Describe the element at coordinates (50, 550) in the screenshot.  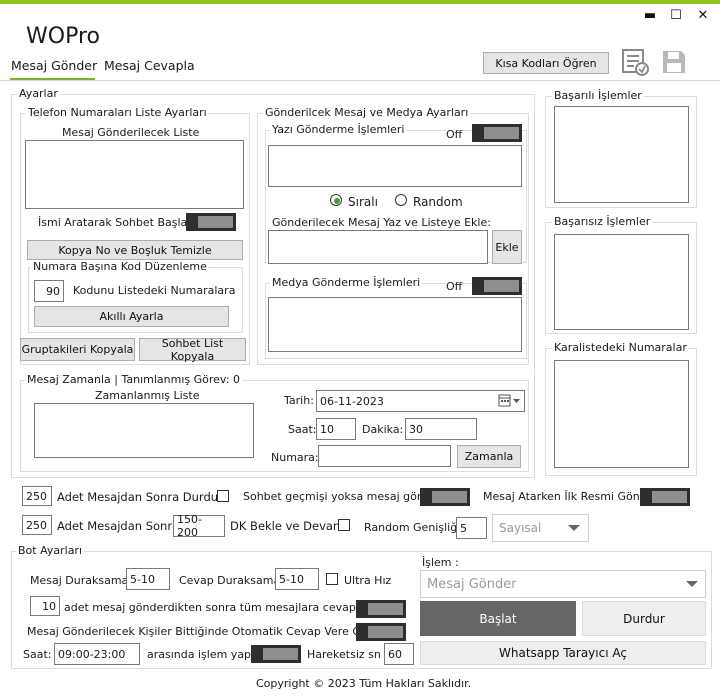
I see `bot-settings-title: Bot Ayarları` at that location.